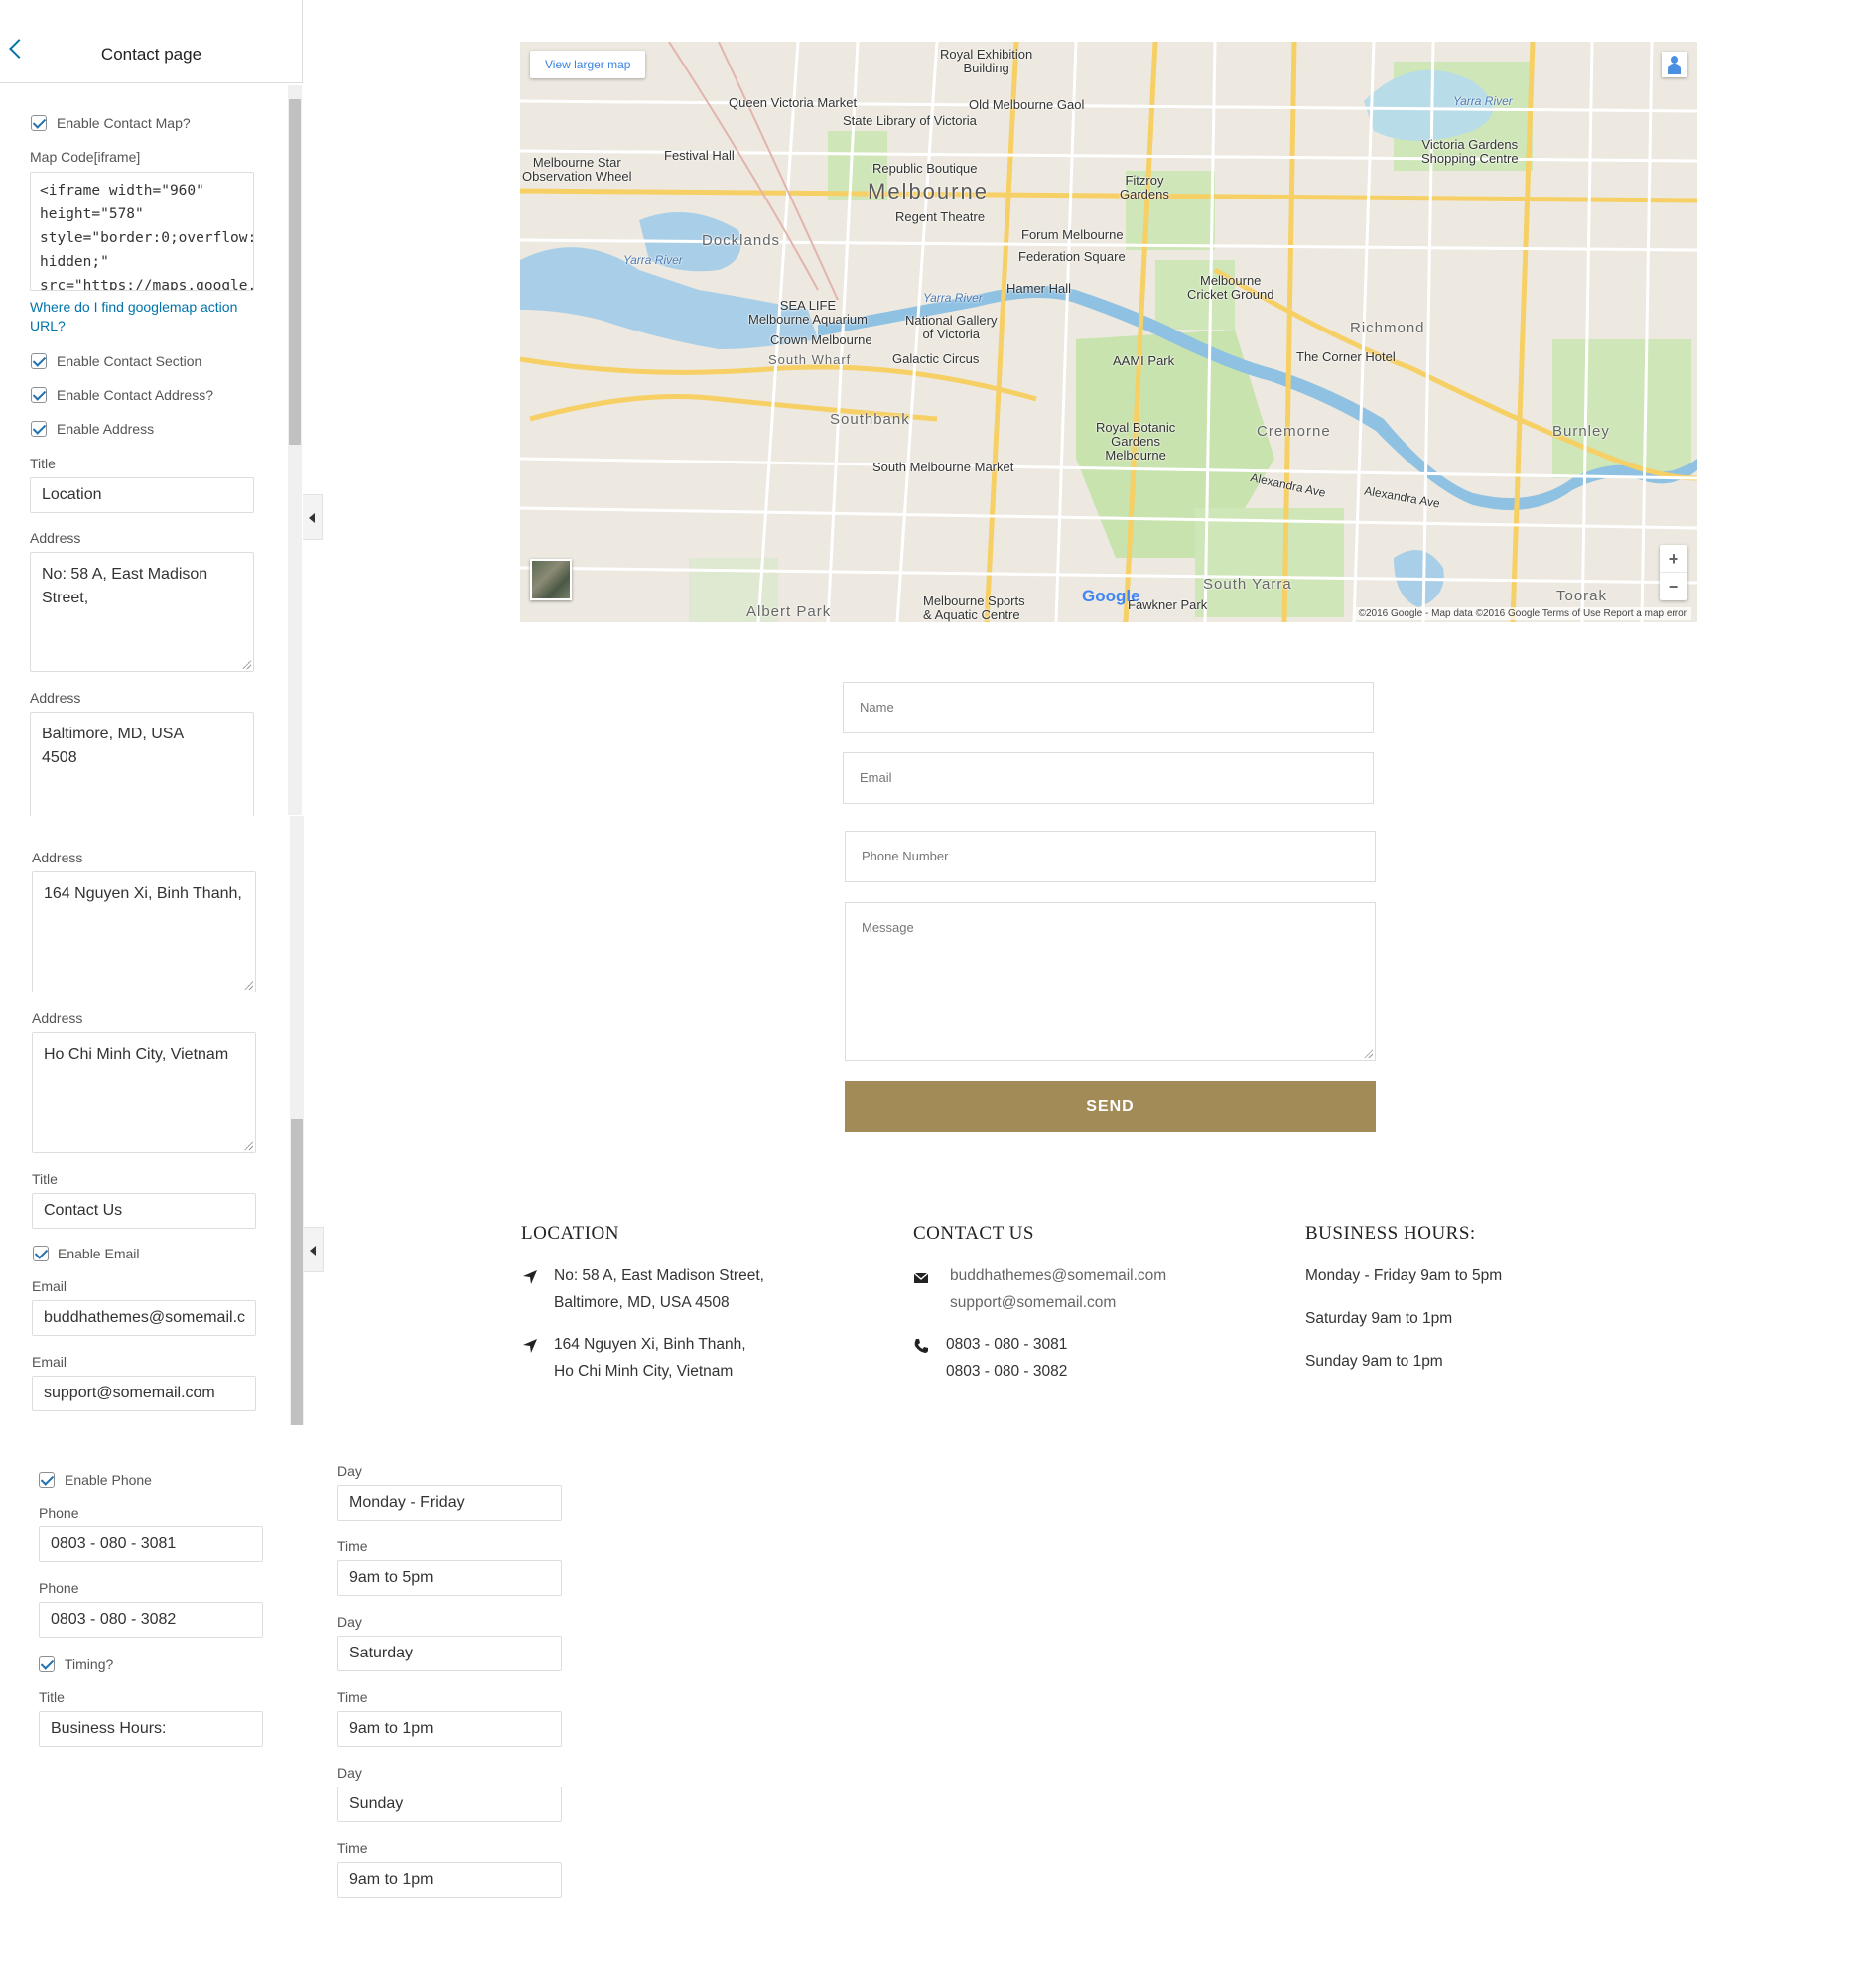 This screenshot has height=1985, width=1876. What do you see at coordinates (449, 1729) in the screenshot?
I see `time-input-2: 9am to 1pm` at bounding box center [449, 1729].